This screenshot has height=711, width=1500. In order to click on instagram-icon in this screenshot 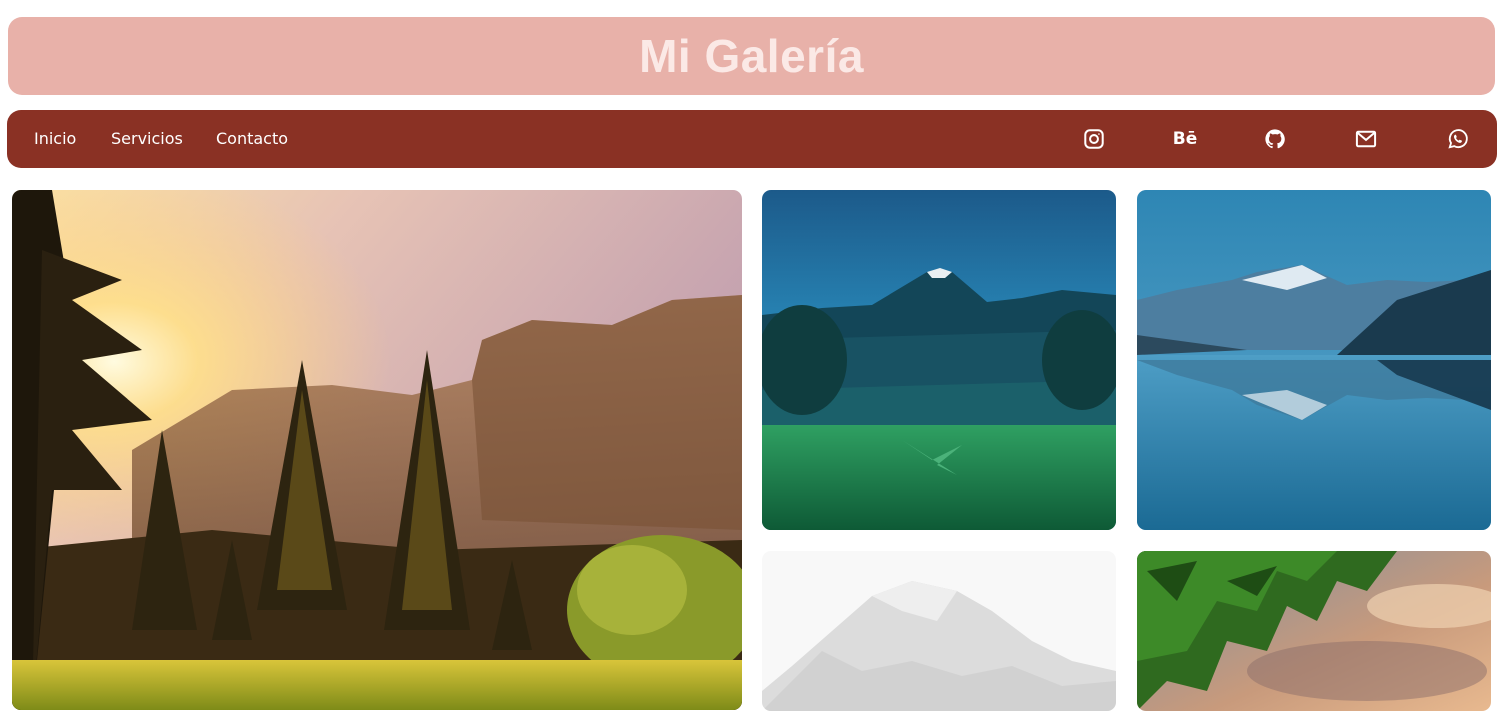, I will do `click(1094, 139)`.